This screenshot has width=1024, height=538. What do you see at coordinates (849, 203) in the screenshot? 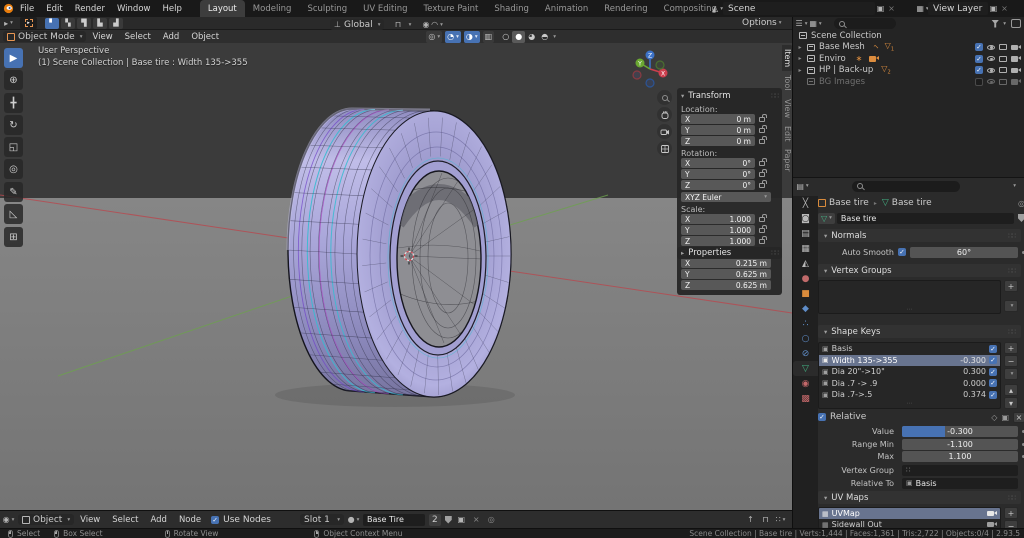
I see `breadcrumb-object: Base tire` at bounding box center [849, 203].